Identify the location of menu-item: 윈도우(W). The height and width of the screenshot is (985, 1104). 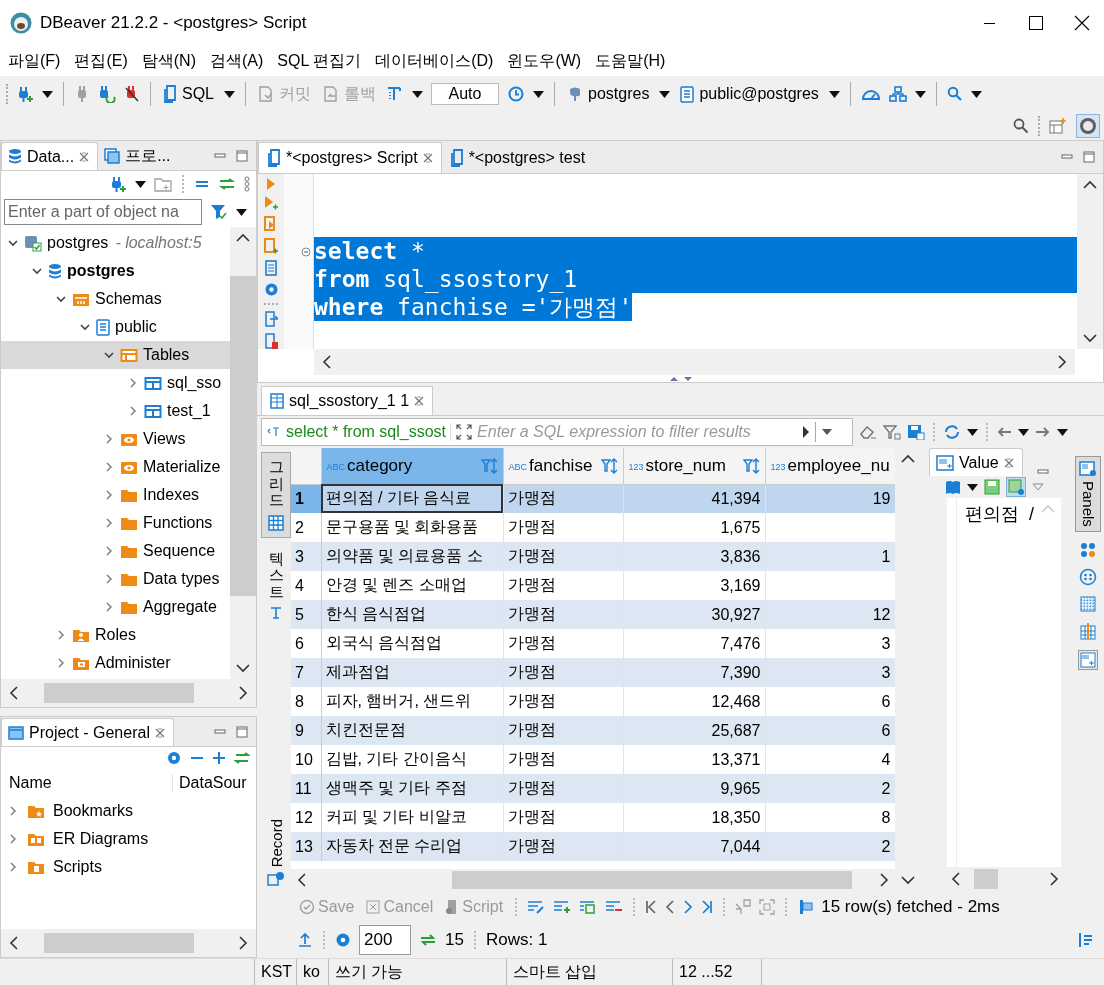
(544, 61).